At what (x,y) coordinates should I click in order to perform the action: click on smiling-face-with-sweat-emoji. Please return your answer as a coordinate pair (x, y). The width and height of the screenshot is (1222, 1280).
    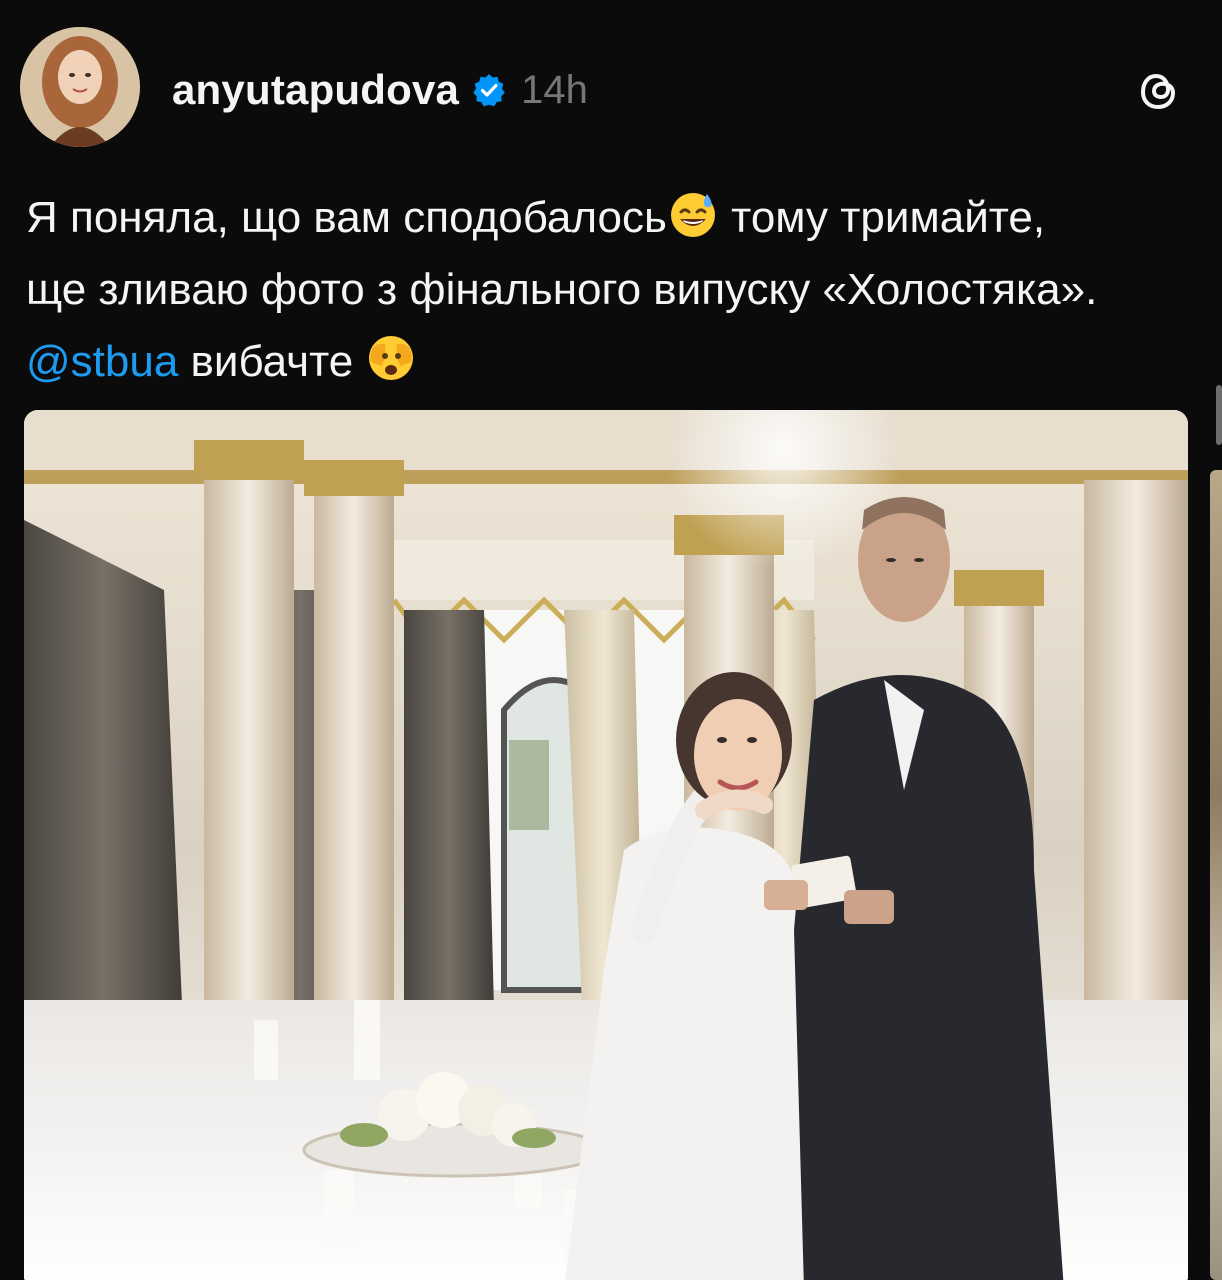
    Looking at the image, I should click on (693, 214).